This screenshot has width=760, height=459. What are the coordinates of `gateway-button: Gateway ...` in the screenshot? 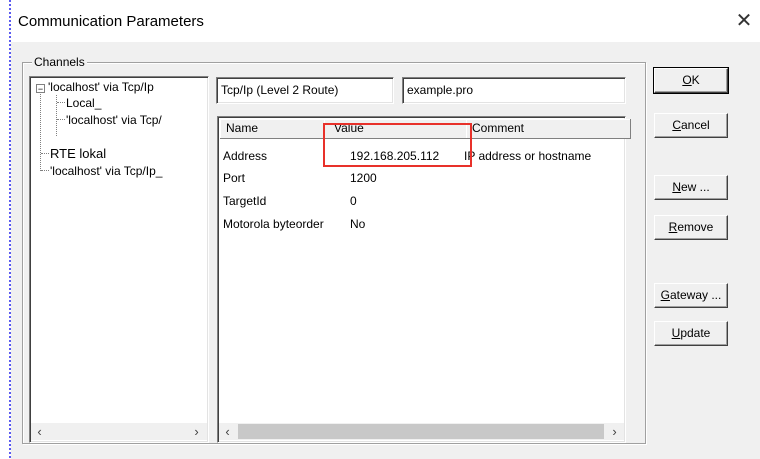 It's located at (691, 295).